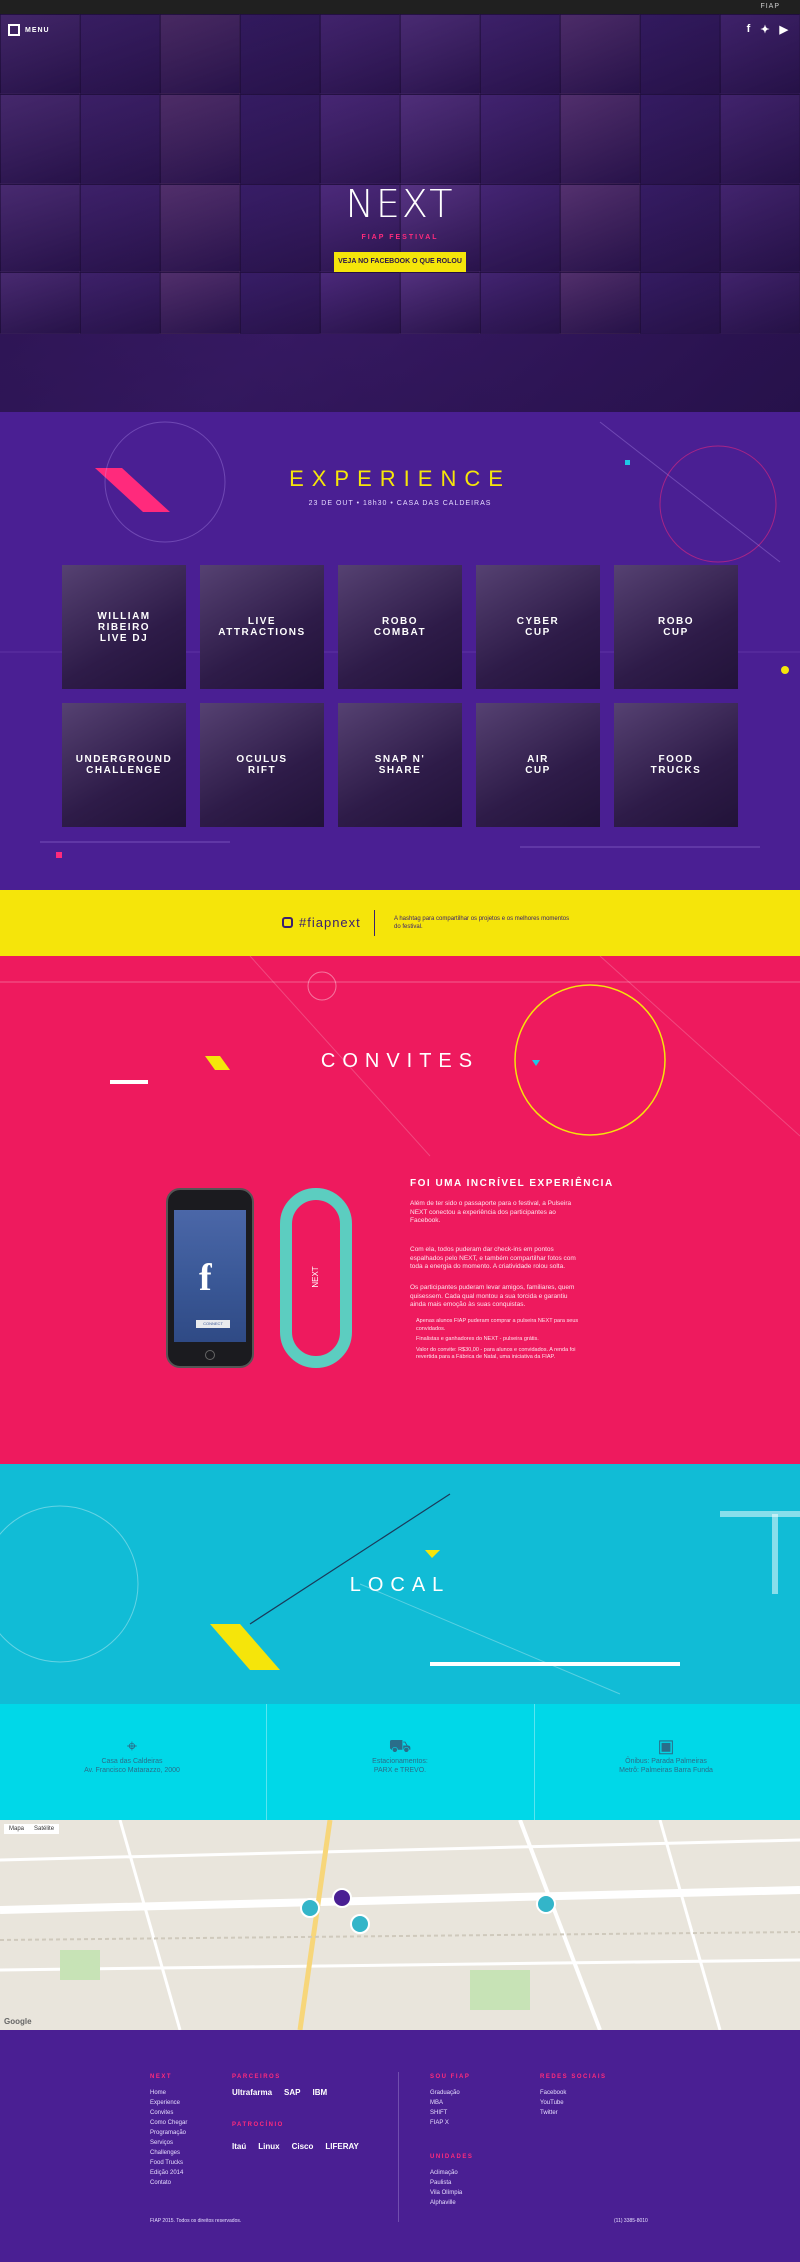 This screenshot has width=800, height=2262. Describe the element at coordinates (168, 2173) in the screenshot. I see `footer-link: Edição 2014` at that location.